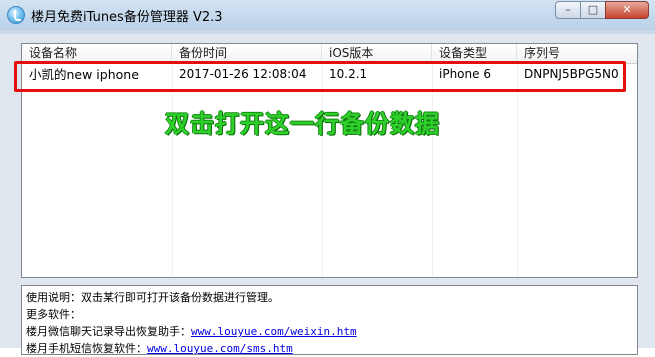  I want to click on backup-time-cell: 2017-01-26 12:08:04, so click(243, 74).